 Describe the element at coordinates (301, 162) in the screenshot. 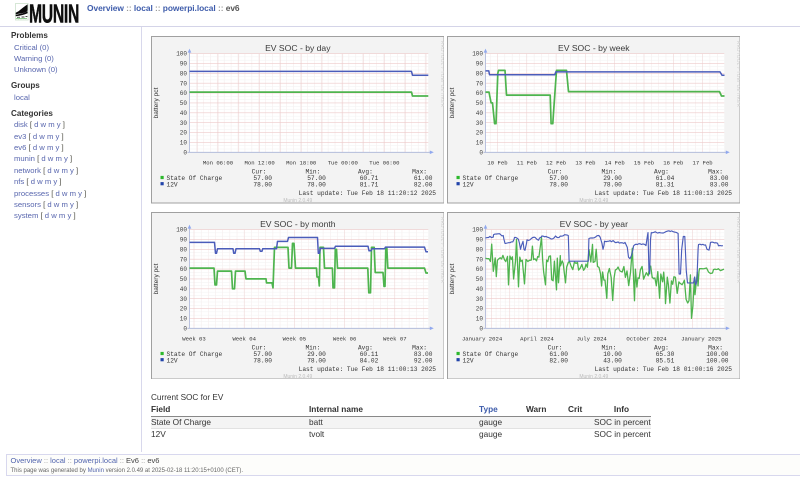

I see `svg-text: Mon 18:00` at that location.